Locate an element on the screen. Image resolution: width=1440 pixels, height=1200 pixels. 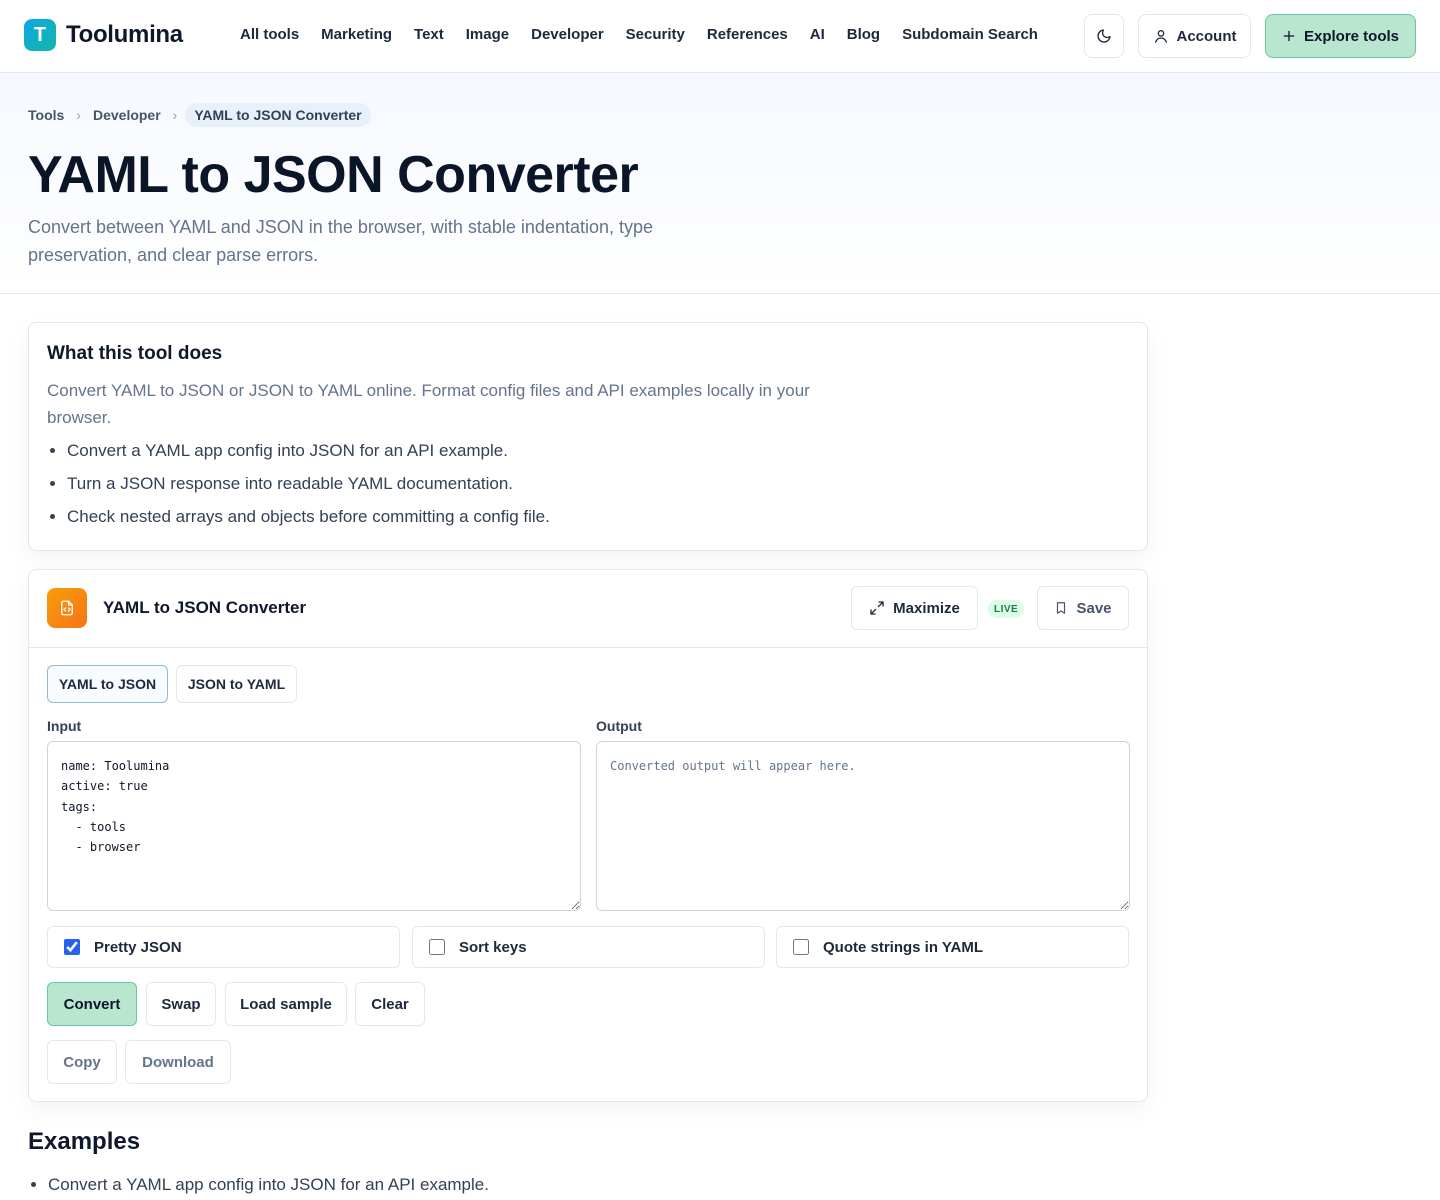
account-label: Account is located at coordinates (1206, 36).